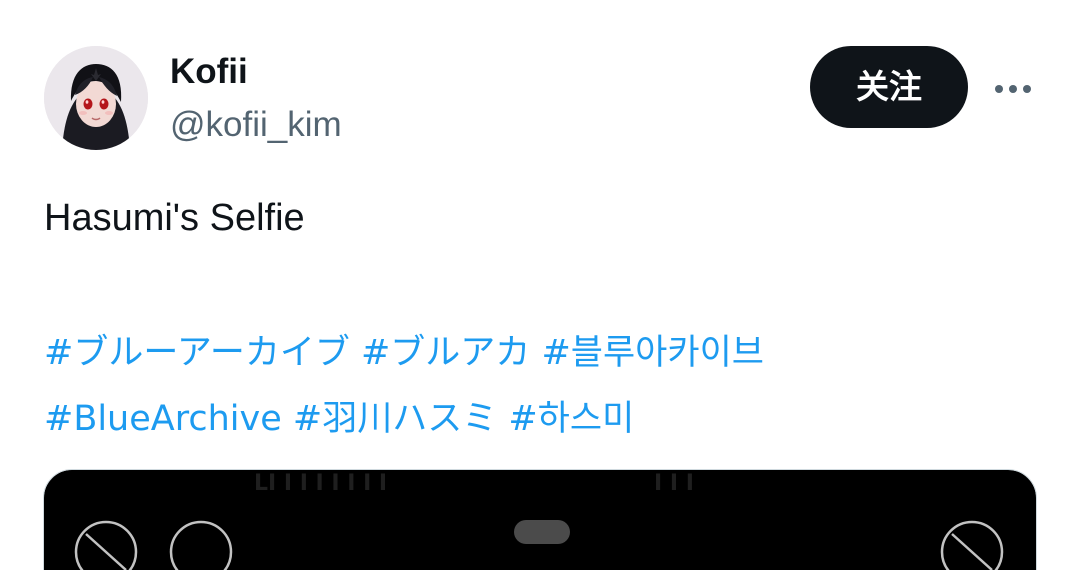 This screenshot has width=1080, height=570. I want to click on author-handle: @kofii_kim, so click(256, 125).